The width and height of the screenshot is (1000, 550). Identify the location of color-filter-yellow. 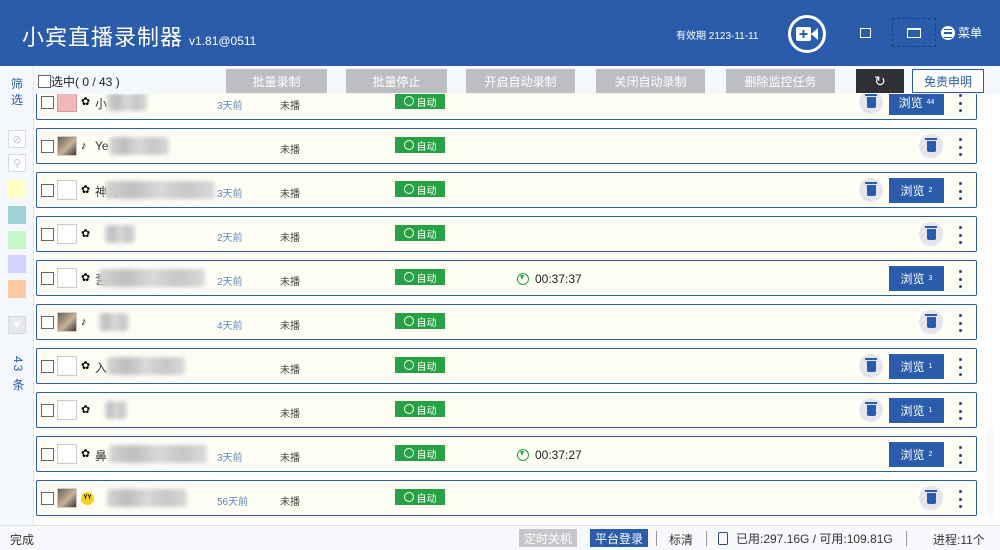
(17, 189).